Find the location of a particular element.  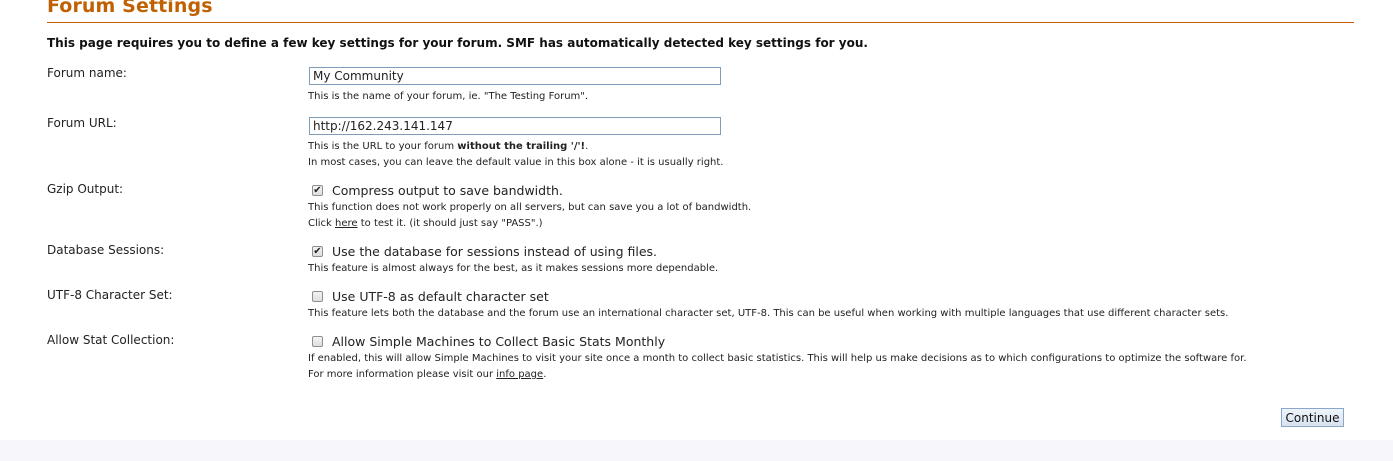

gzip-checkbox: ✔ is located at coordinates (317, 190).